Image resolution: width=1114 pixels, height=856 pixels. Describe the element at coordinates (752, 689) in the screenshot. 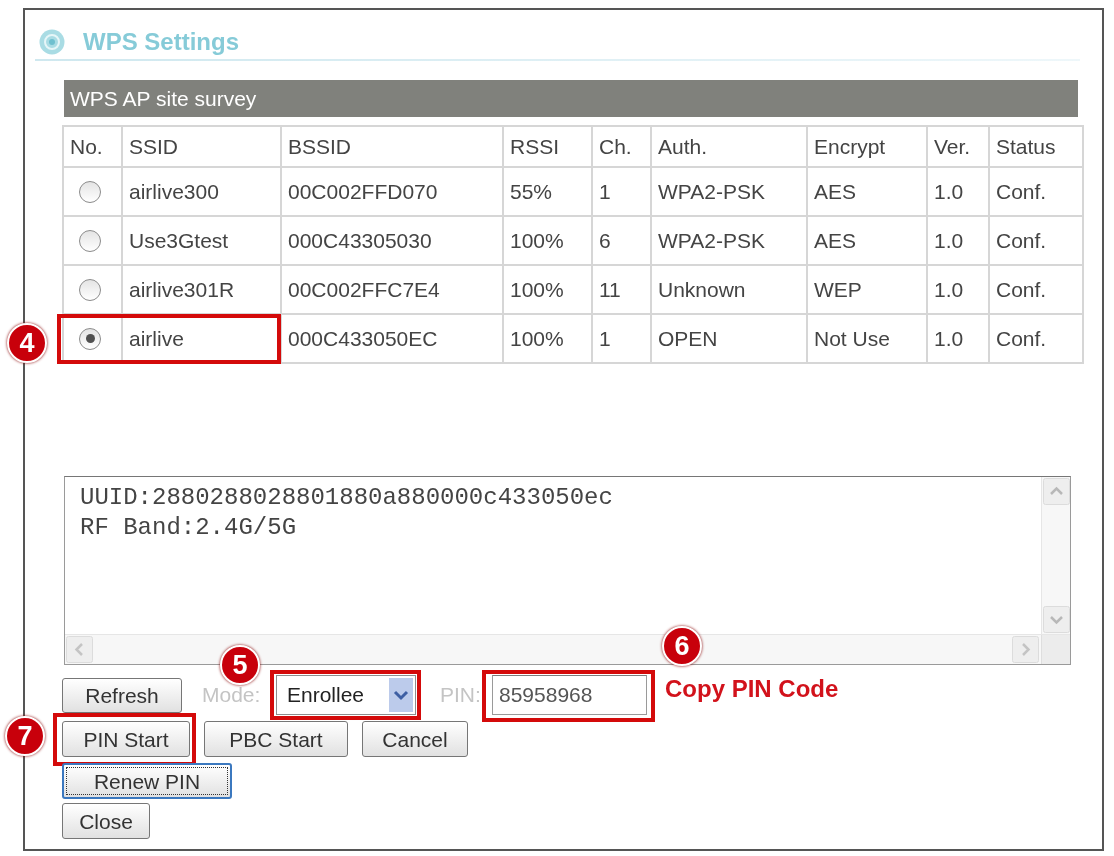

I see `copy-pin-note: Copy PIN Code` at that location.